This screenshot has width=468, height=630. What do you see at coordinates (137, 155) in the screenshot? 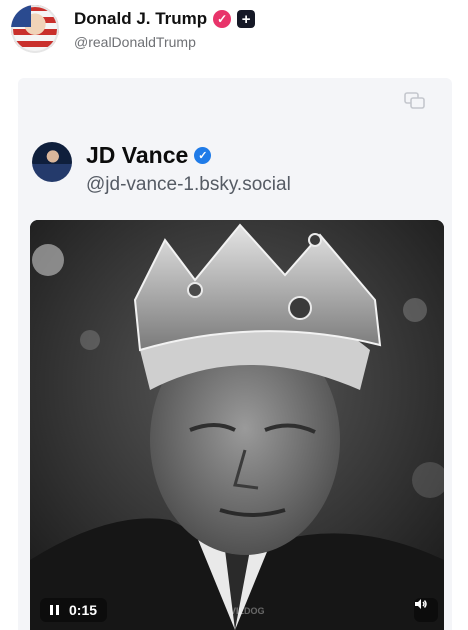
I see `quoted-author-name: JD Vance` at bounding box center [137, 155].